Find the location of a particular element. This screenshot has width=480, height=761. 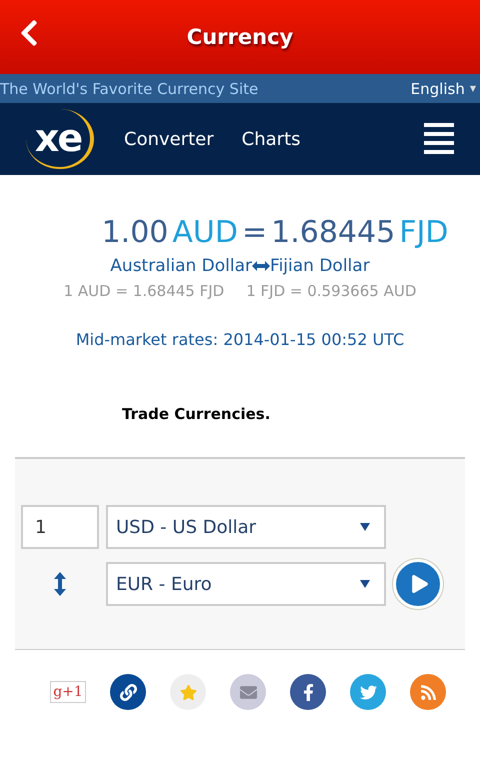

page-title: Currency is located at coordinates (240, 37).